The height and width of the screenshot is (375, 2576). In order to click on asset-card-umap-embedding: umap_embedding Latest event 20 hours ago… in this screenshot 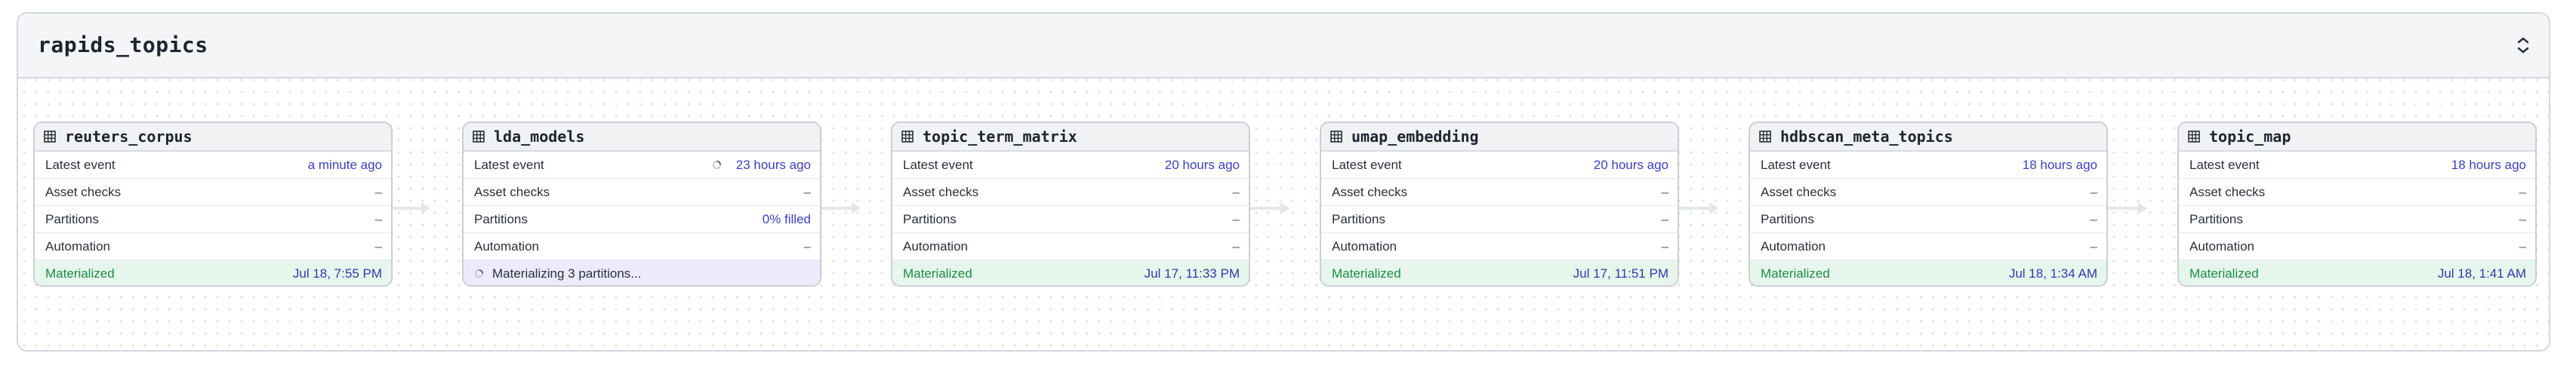, I will do `click(1499, 204)`.